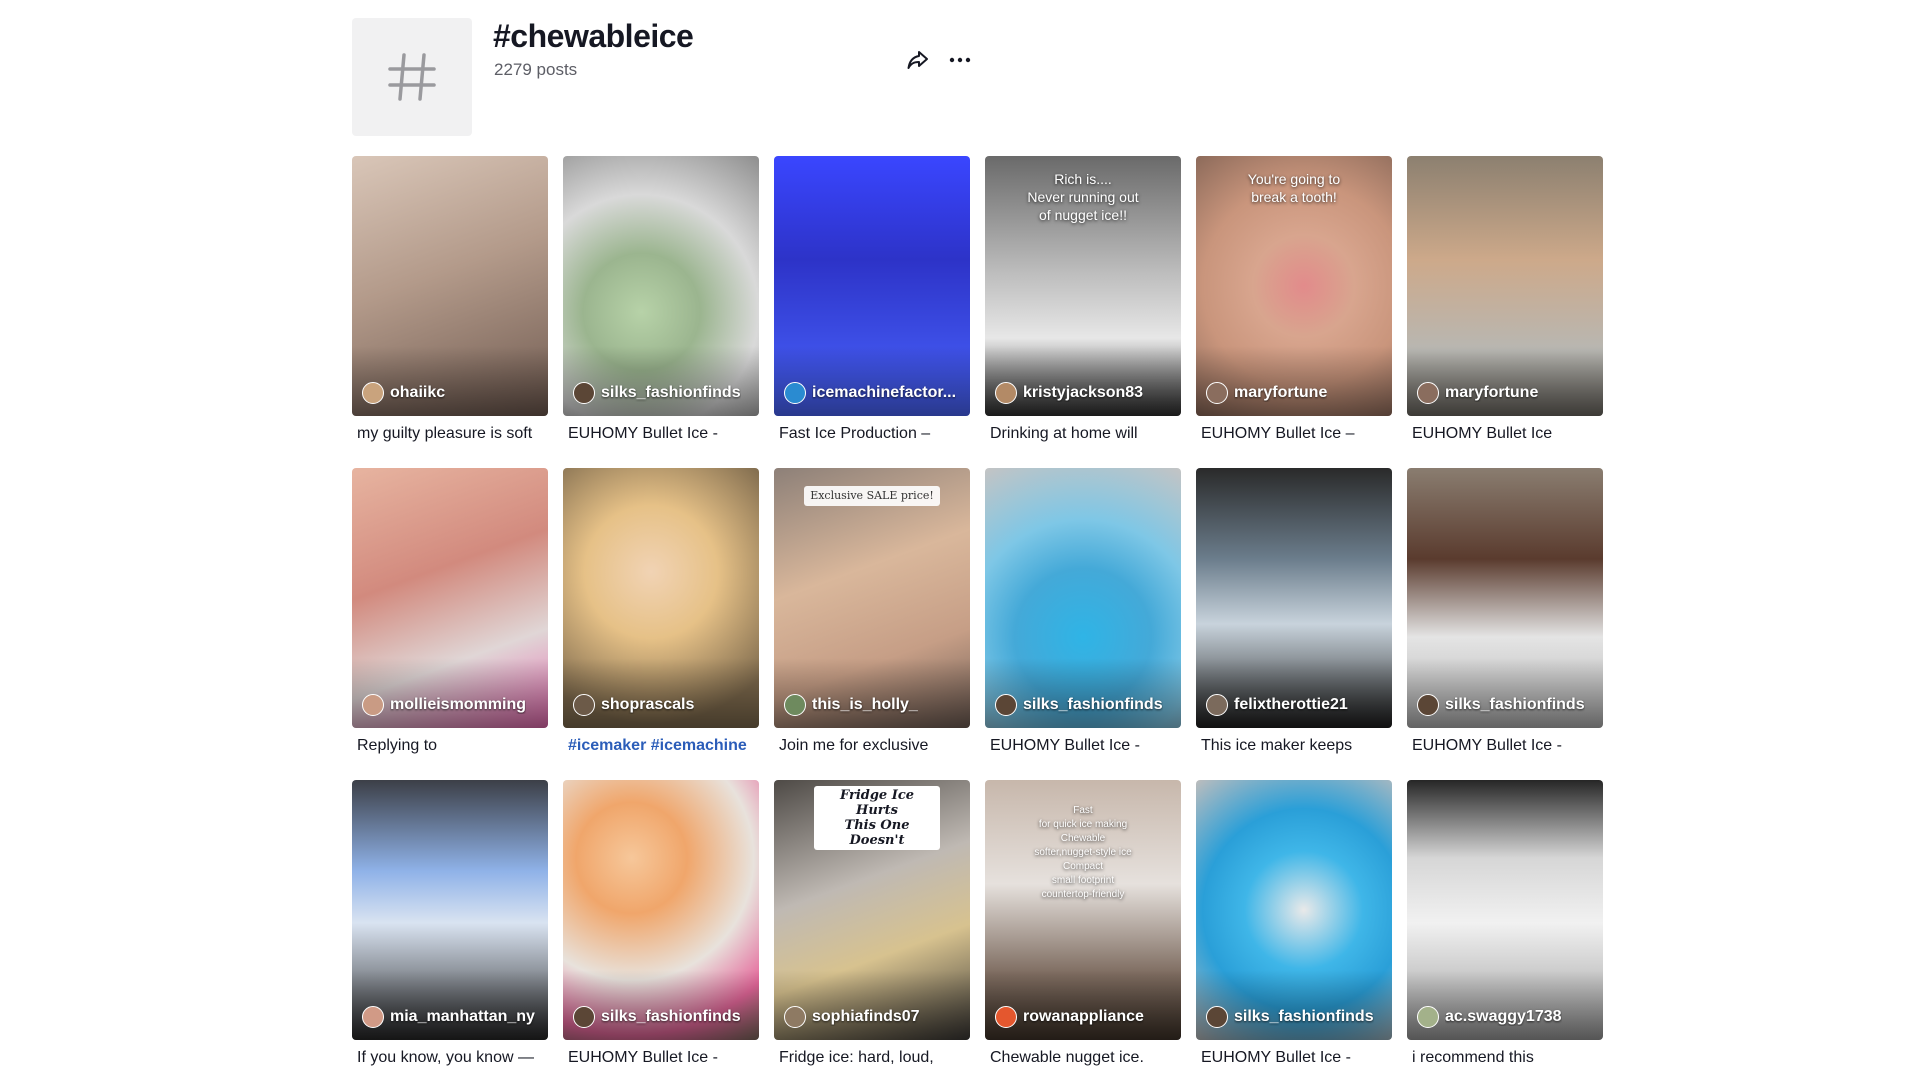  Describe the element at coordinates (1278, 433) in the screenshot. I see `video-caption: EUHOMY Bullet Ice –` at that location.